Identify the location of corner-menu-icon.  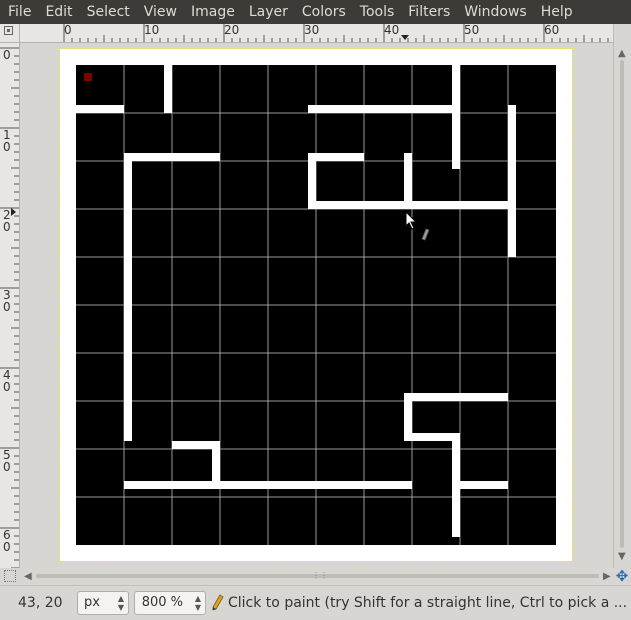
(8, 30).